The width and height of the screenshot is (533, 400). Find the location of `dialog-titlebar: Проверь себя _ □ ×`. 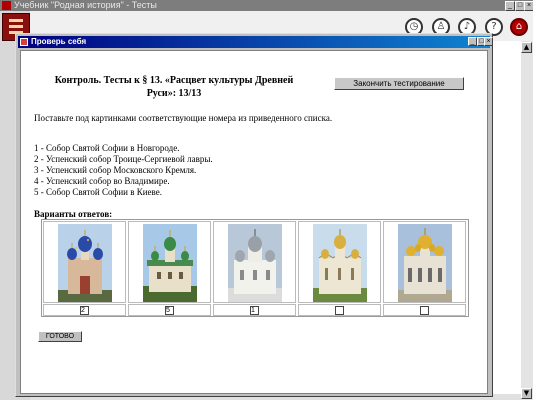

dialog-titlebar: Проверь себя _ □ × is located at coordinates (255, 42).